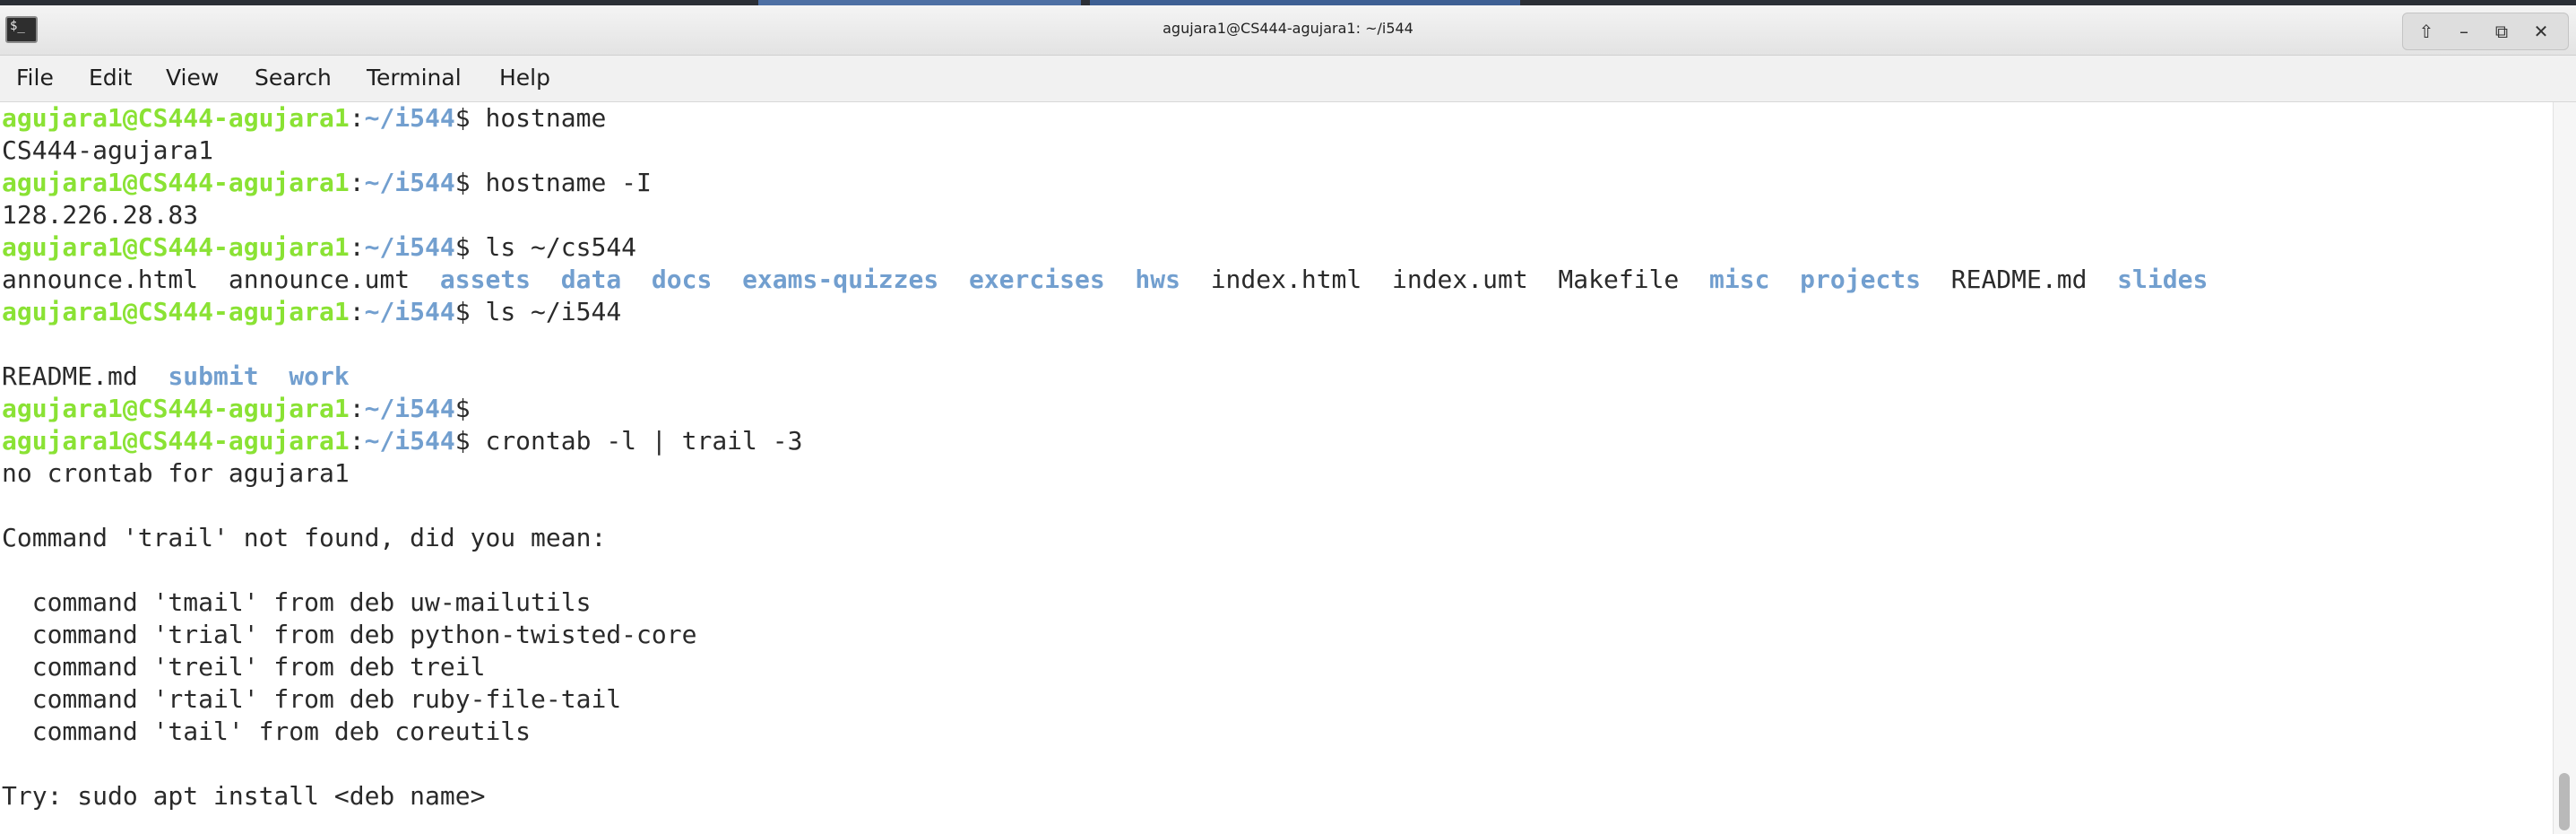  I want to click on output-line: no crontab for agujara1, so click(176, 473).